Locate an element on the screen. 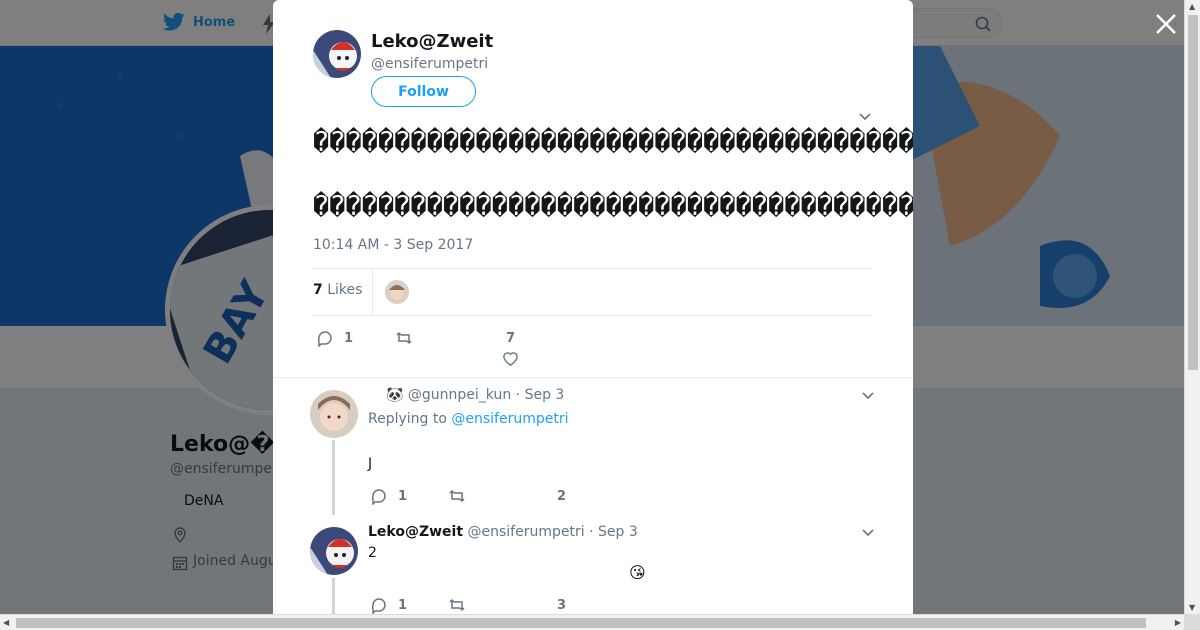 The image size is (1200, 630). close-icon is located at coordinates (1166, 24).